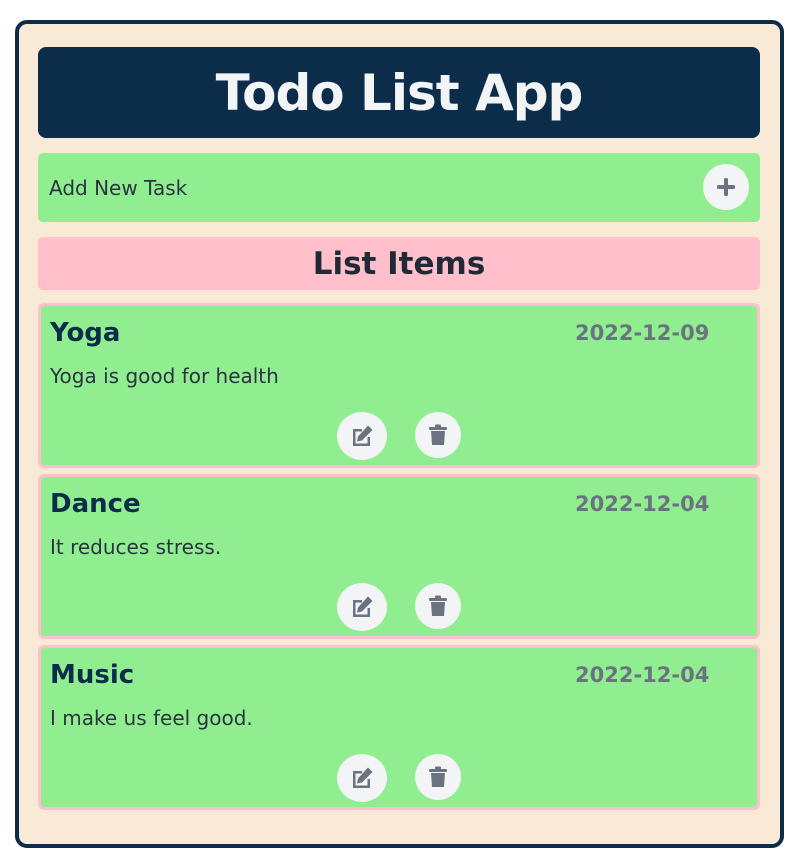 The image size is (799, 865). I want to click on app-title: Todo List App, so click(399, 92).